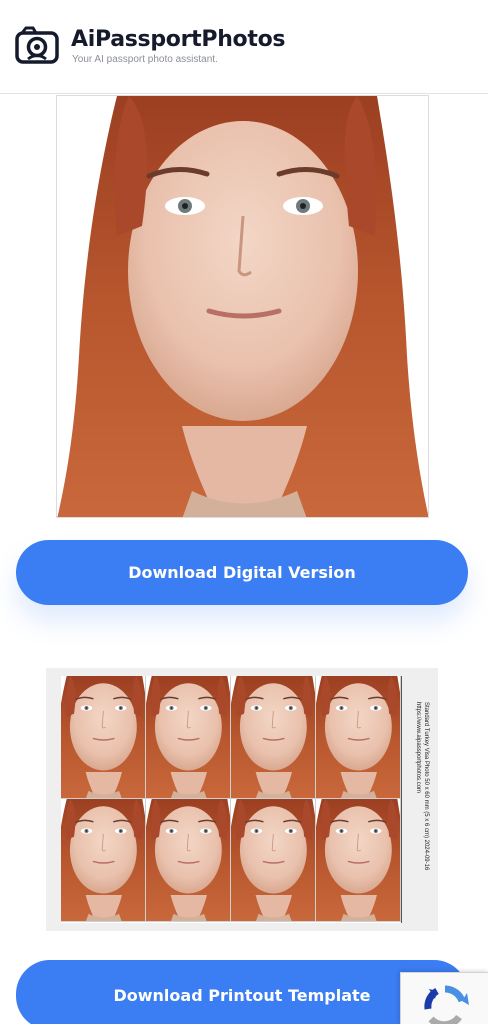 The height and width of the screenshot is (1024, 488). What do you see at coordinates (37, 45) in the screenshot?
I see `camera-icon` at bounding box center [37, 45].